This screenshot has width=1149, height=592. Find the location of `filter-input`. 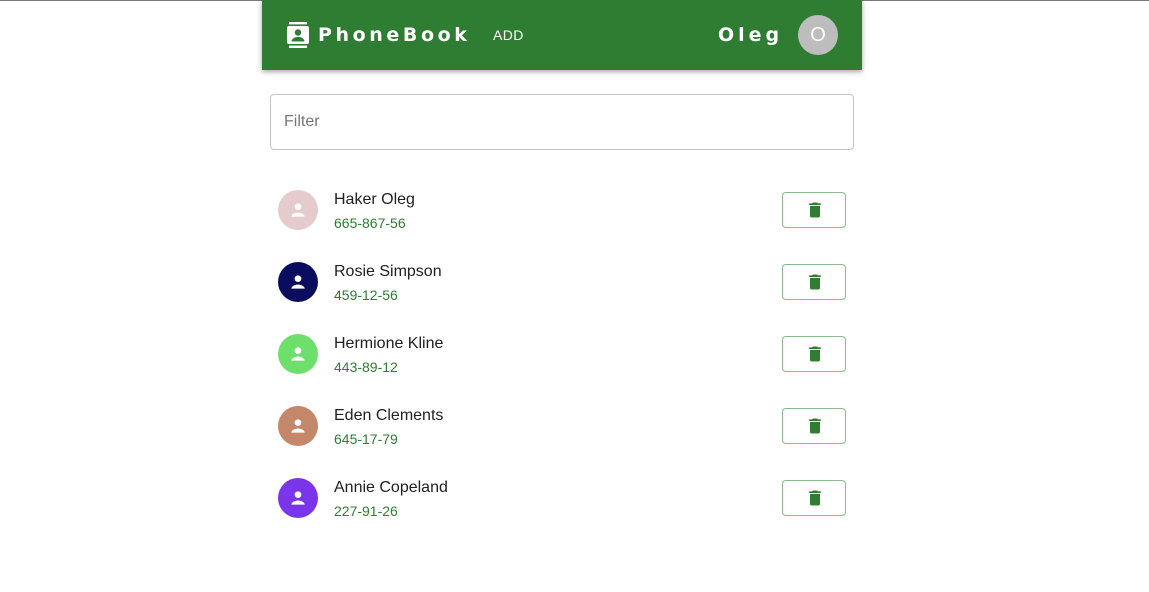

filter-input is located at coordinates (557, 122).